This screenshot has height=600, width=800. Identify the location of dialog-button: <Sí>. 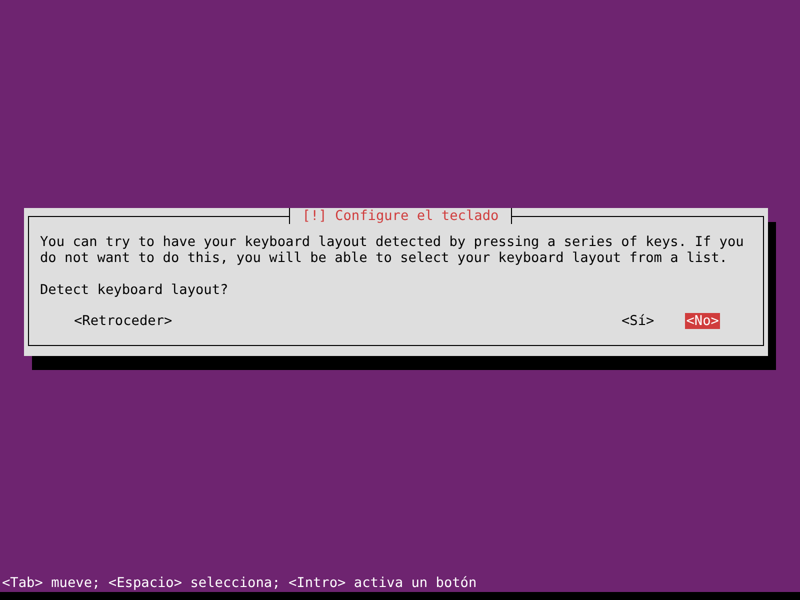
(638, 321).